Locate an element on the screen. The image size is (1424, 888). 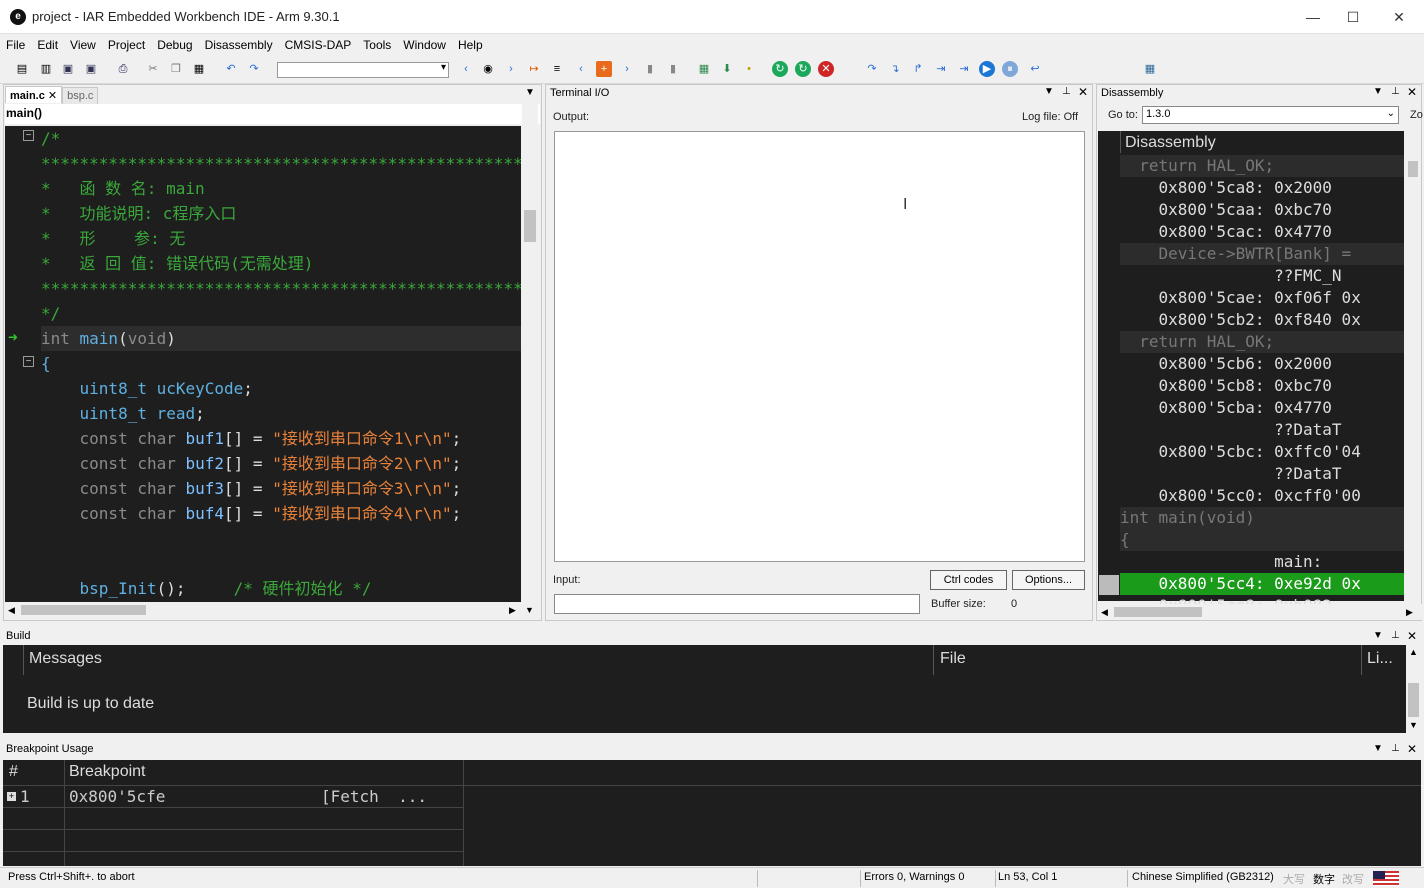
code-line: */ is located at coordinates (281, 313).